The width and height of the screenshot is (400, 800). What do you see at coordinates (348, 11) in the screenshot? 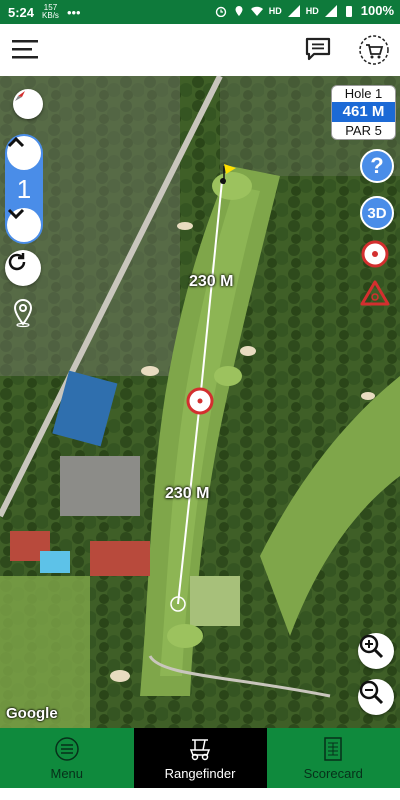
I see `battery-icon` at bounding box center [348, 11].